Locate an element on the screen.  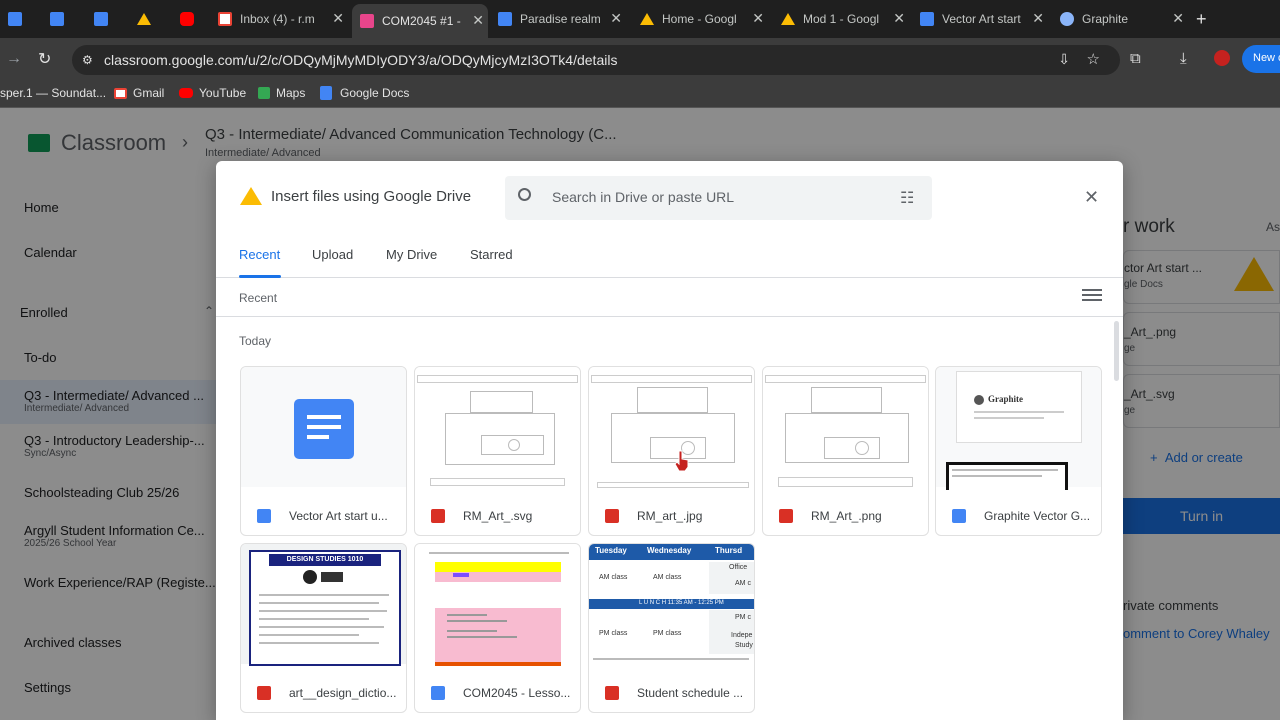
tab-title: Inbox (4) - r.m is located at coordinates (277, 19).